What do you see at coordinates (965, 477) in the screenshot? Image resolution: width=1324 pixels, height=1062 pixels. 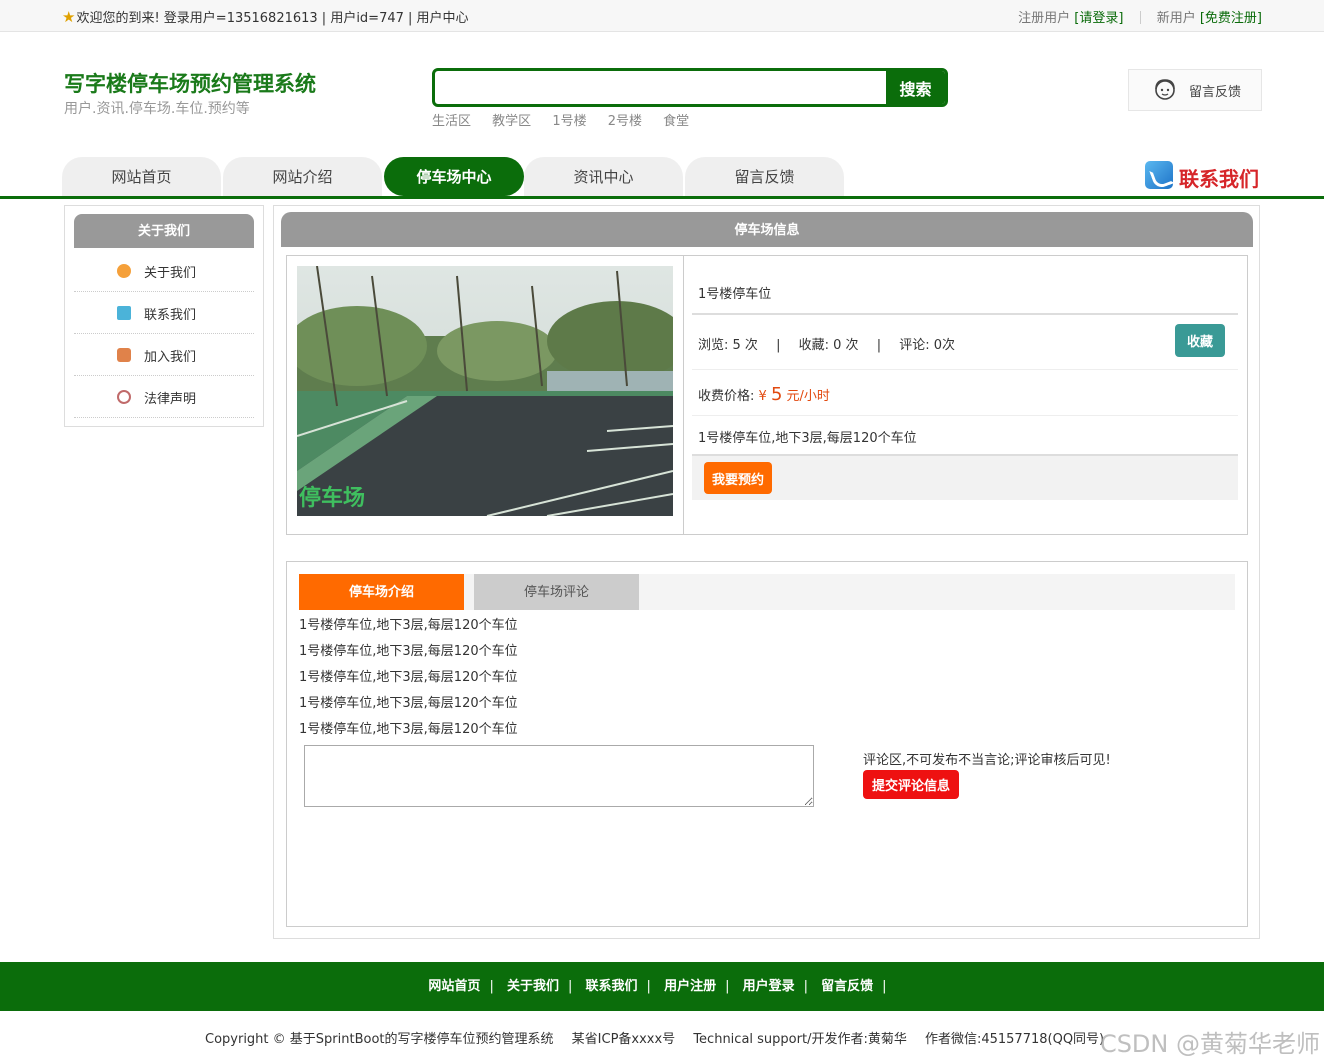 I see `action-bar: 我要预约` at bounding box center [965, 477].